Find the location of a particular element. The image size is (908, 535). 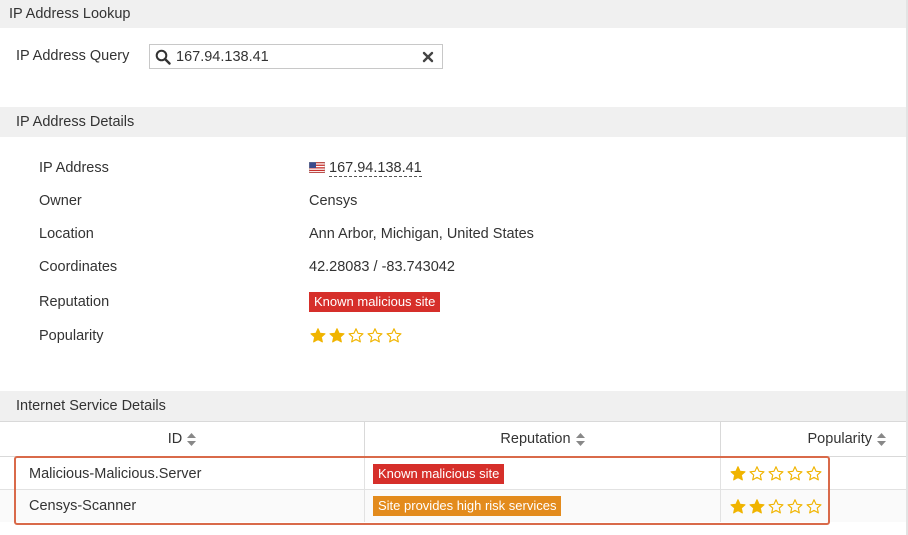

details-section-title: IP Address Details is located at coordinates (75, 122).